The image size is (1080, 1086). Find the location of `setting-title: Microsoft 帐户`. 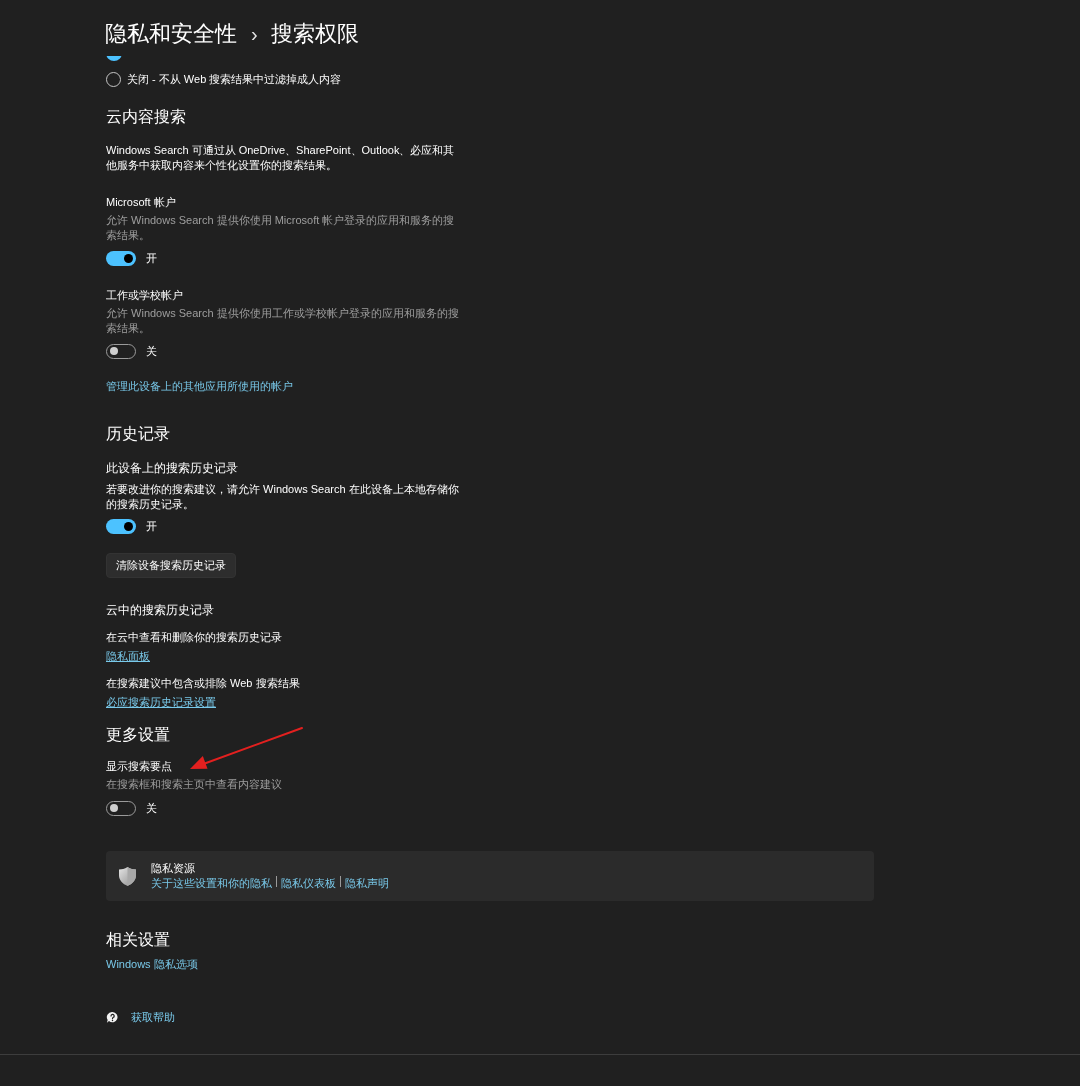

setting-title: Microsoft 帐户 is located at coordinates (141, 202).